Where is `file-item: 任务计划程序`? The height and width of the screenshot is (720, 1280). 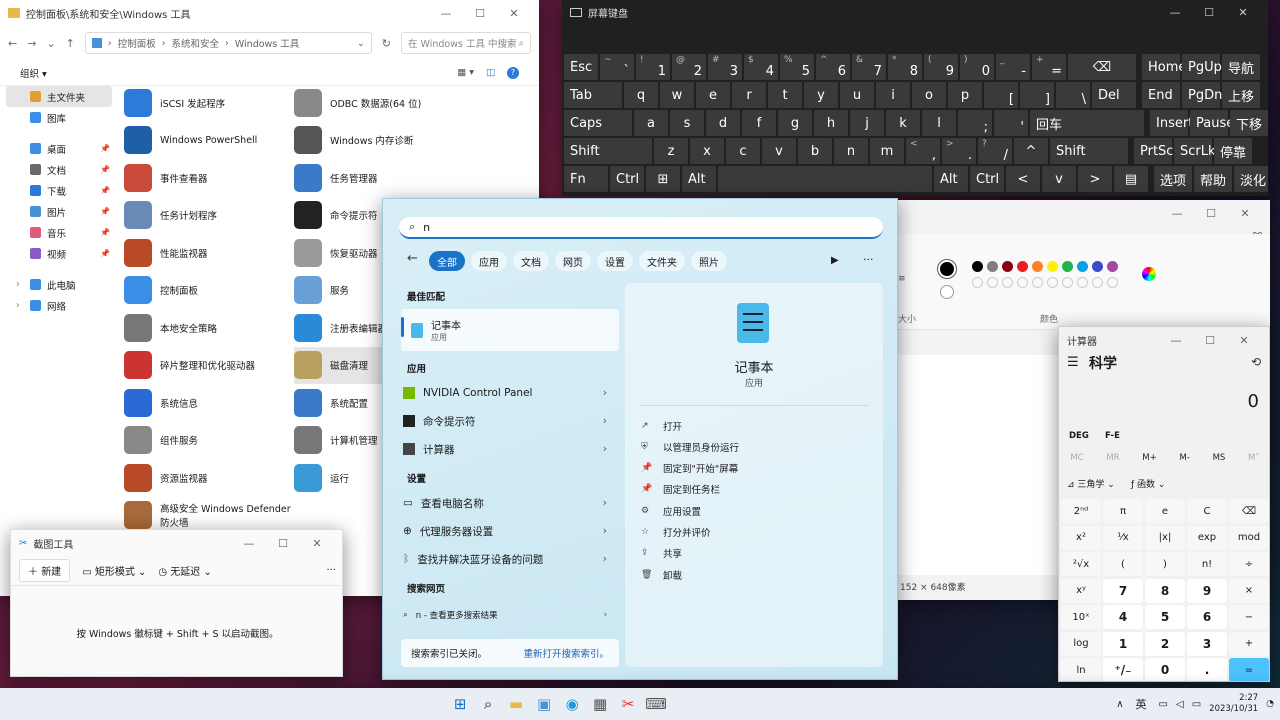
file-item: 任务计划程序 is located at coordinates (209, 216).